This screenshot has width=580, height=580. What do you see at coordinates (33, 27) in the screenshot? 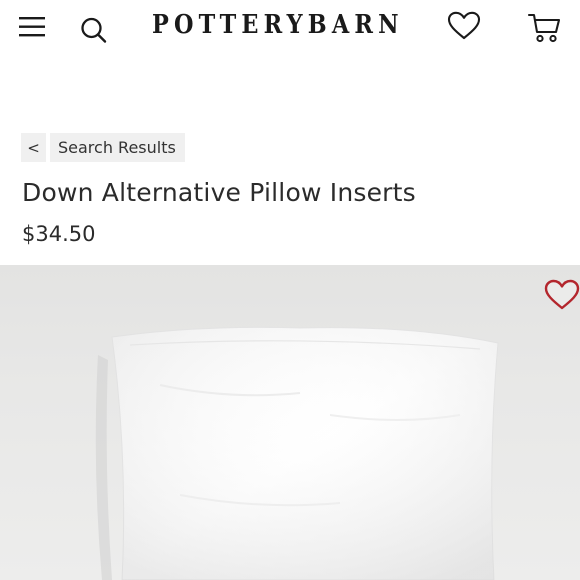
I see `hamburger-menu-icon` at bounding box center [33, 27].